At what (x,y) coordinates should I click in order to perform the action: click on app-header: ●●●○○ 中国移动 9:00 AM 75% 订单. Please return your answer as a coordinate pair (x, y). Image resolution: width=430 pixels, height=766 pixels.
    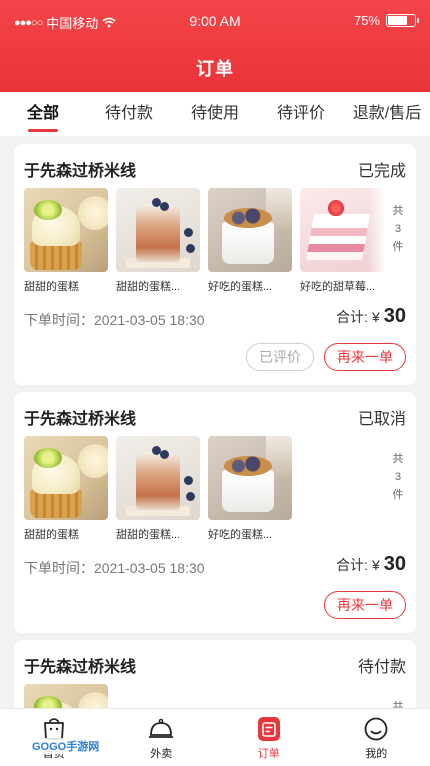
    Looking at the image, I should click on (215, 46).